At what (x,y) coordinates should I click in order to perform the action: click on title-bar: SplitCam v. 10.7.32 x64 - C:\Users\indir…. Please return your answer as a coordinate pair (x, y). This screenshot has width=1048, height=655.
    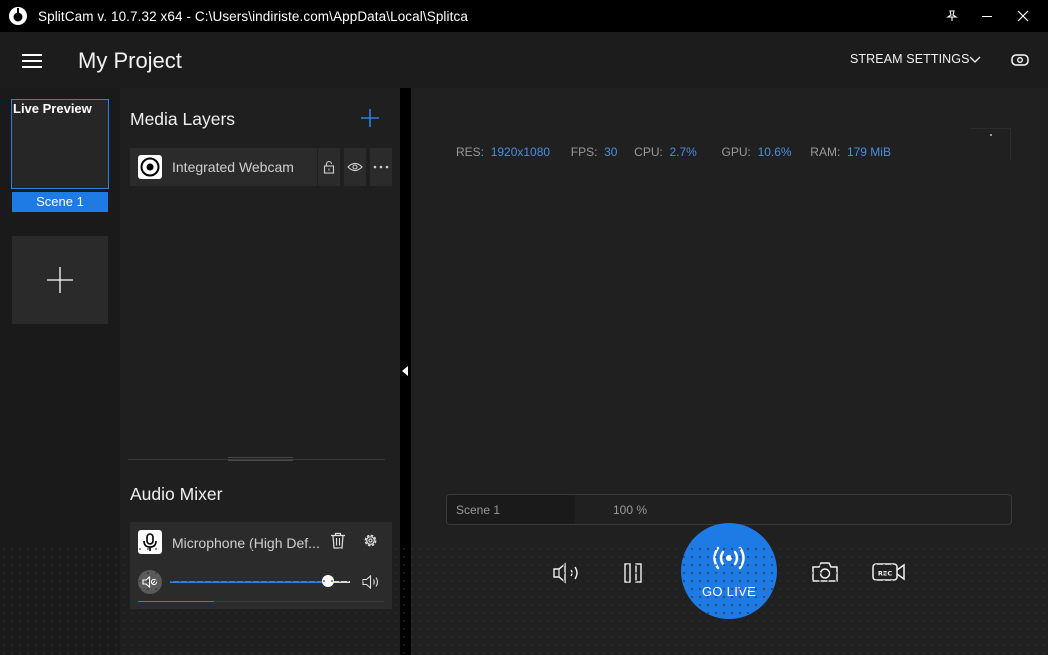
    Looking at the image, I should click on (524, 16).